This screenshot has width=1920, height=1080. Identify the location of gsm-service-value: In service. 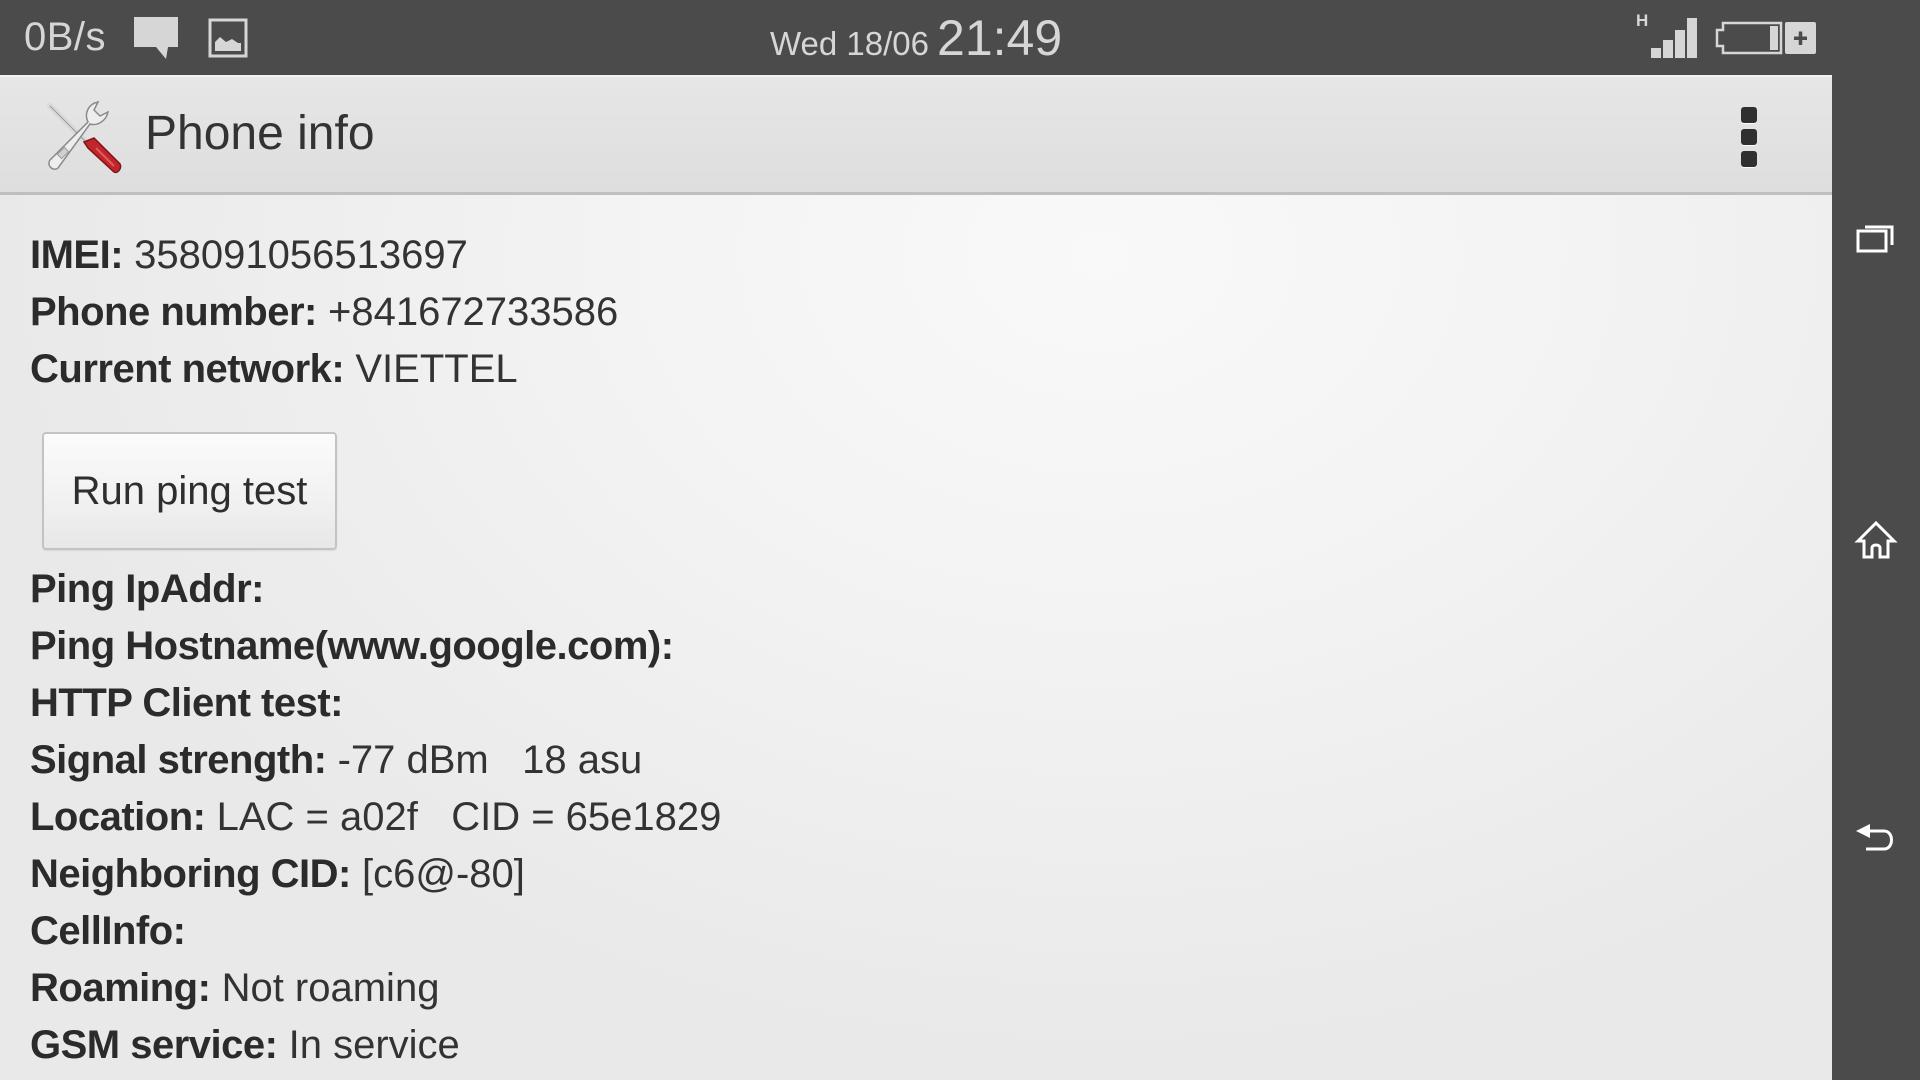
(374, 1045).